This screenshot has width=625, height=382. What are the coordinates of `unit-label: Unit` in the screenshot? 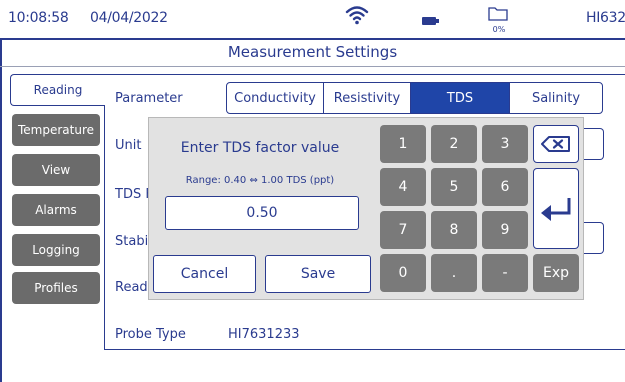 It's located at (128, 145).